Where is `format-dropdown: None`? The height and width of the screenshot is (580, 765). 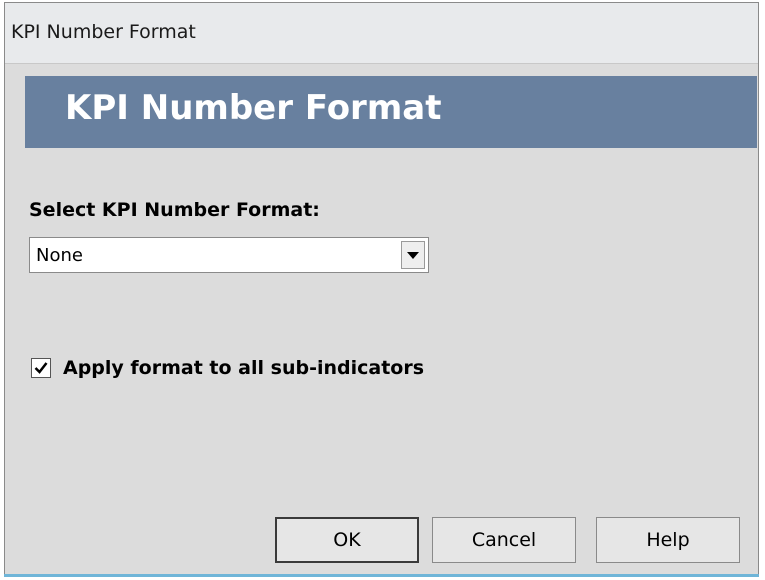
format-dropdown: None is located at coordinates (229, 255).